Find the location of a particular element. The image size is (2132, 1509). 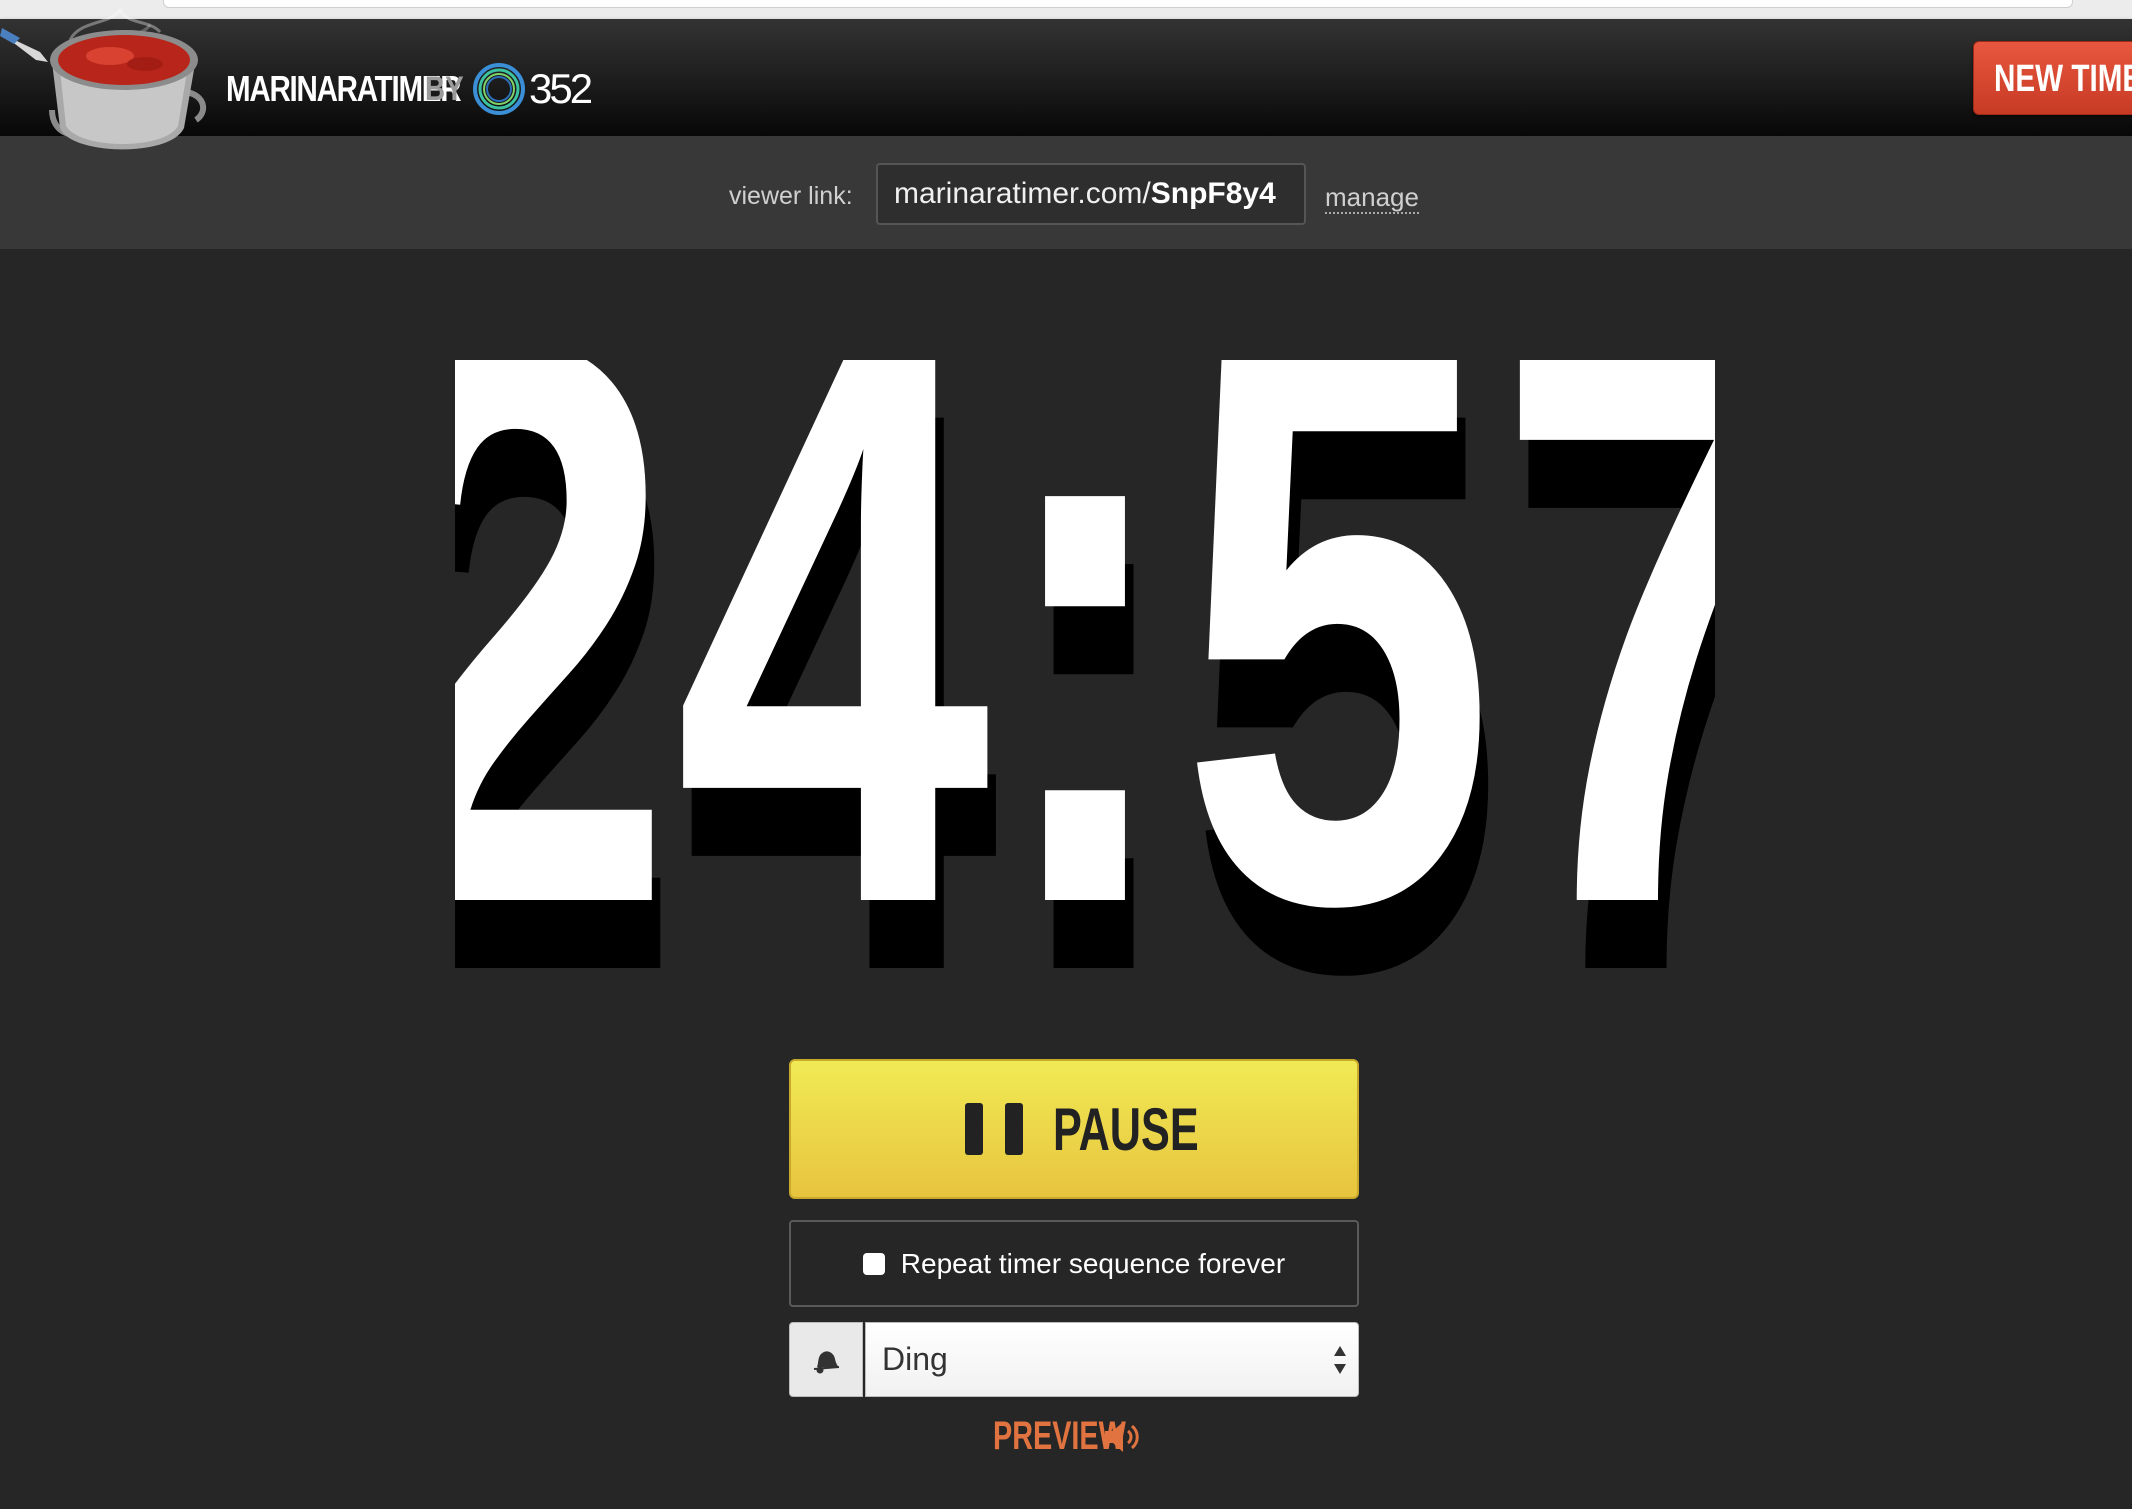

viewer-link-code: SnpF8y4 is located at coordinates (1213, 193).